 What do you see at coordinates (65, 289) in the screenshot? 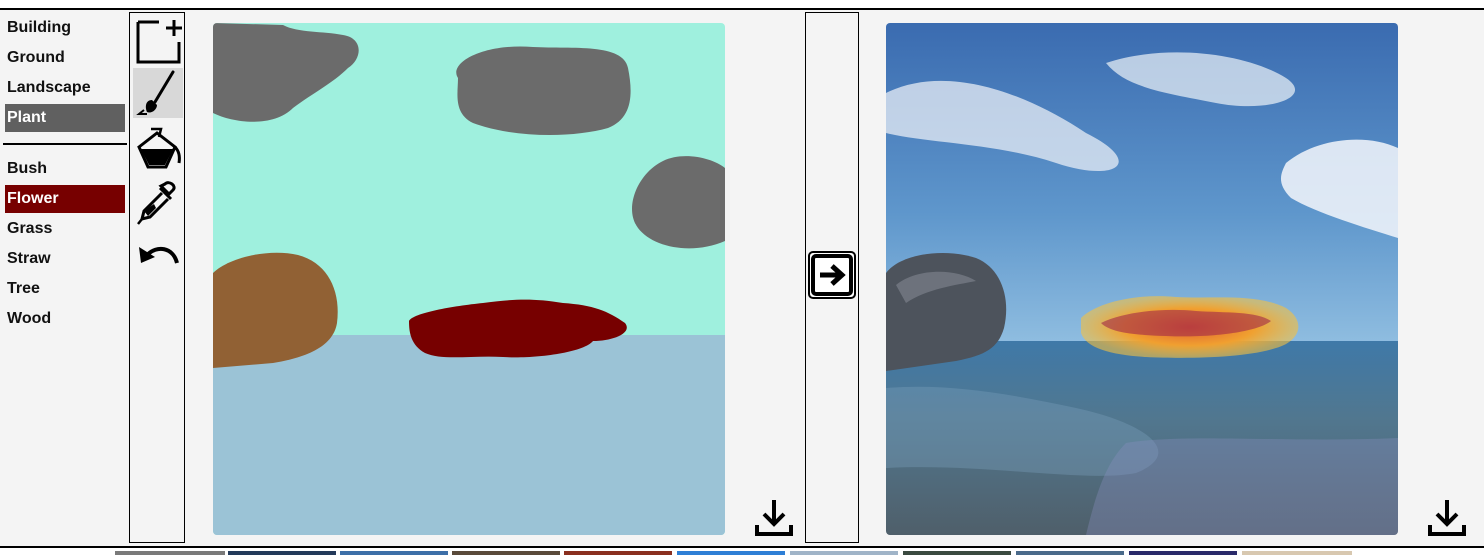
I see `subcategory-tree: Tree` at bounding box center [65, 289].